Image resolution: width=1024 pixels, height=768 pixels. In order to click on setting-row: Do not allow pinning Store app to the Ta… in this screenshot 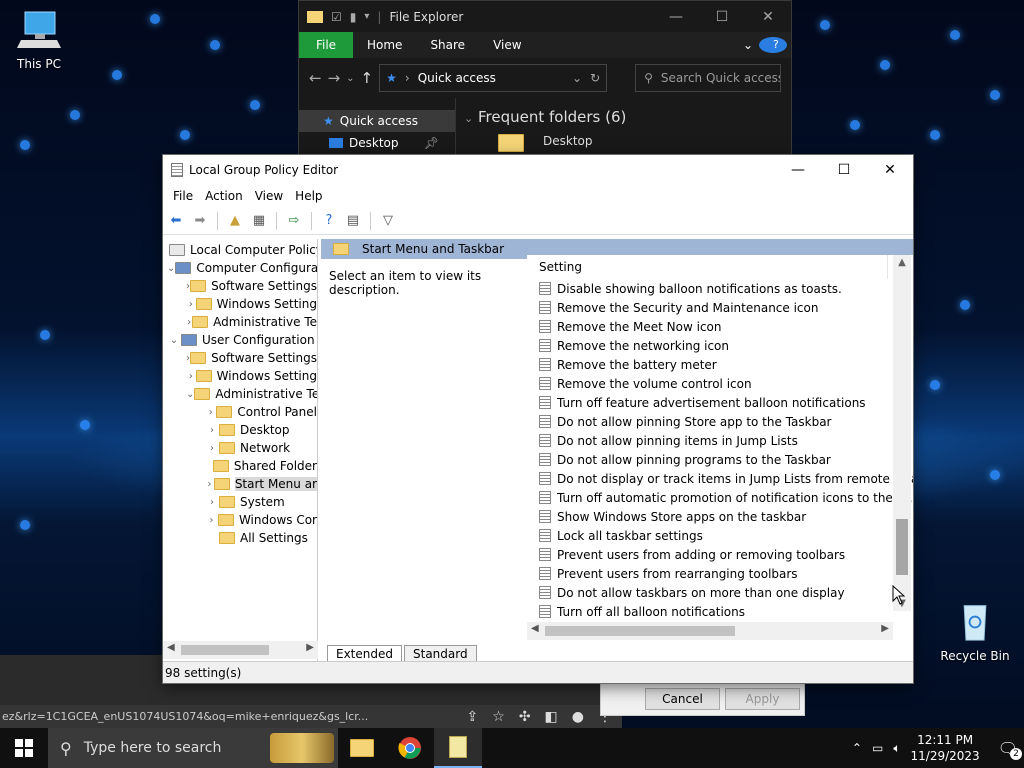, I will do `click(720, 421)`.